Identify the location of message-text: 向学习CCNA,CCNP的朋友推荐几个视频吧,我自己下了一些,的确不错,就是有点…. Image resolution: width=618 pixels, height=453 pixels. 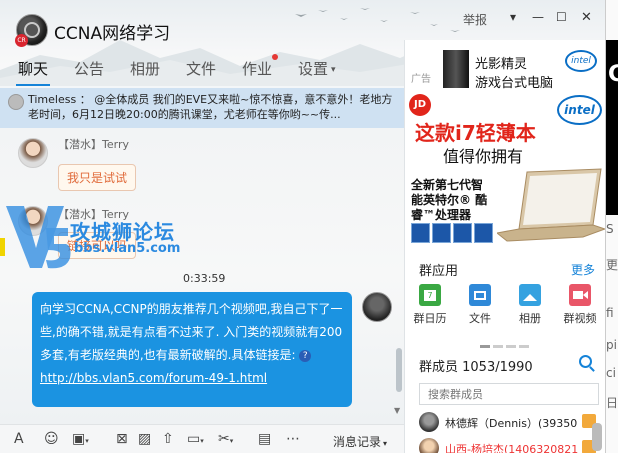
(191, 332).